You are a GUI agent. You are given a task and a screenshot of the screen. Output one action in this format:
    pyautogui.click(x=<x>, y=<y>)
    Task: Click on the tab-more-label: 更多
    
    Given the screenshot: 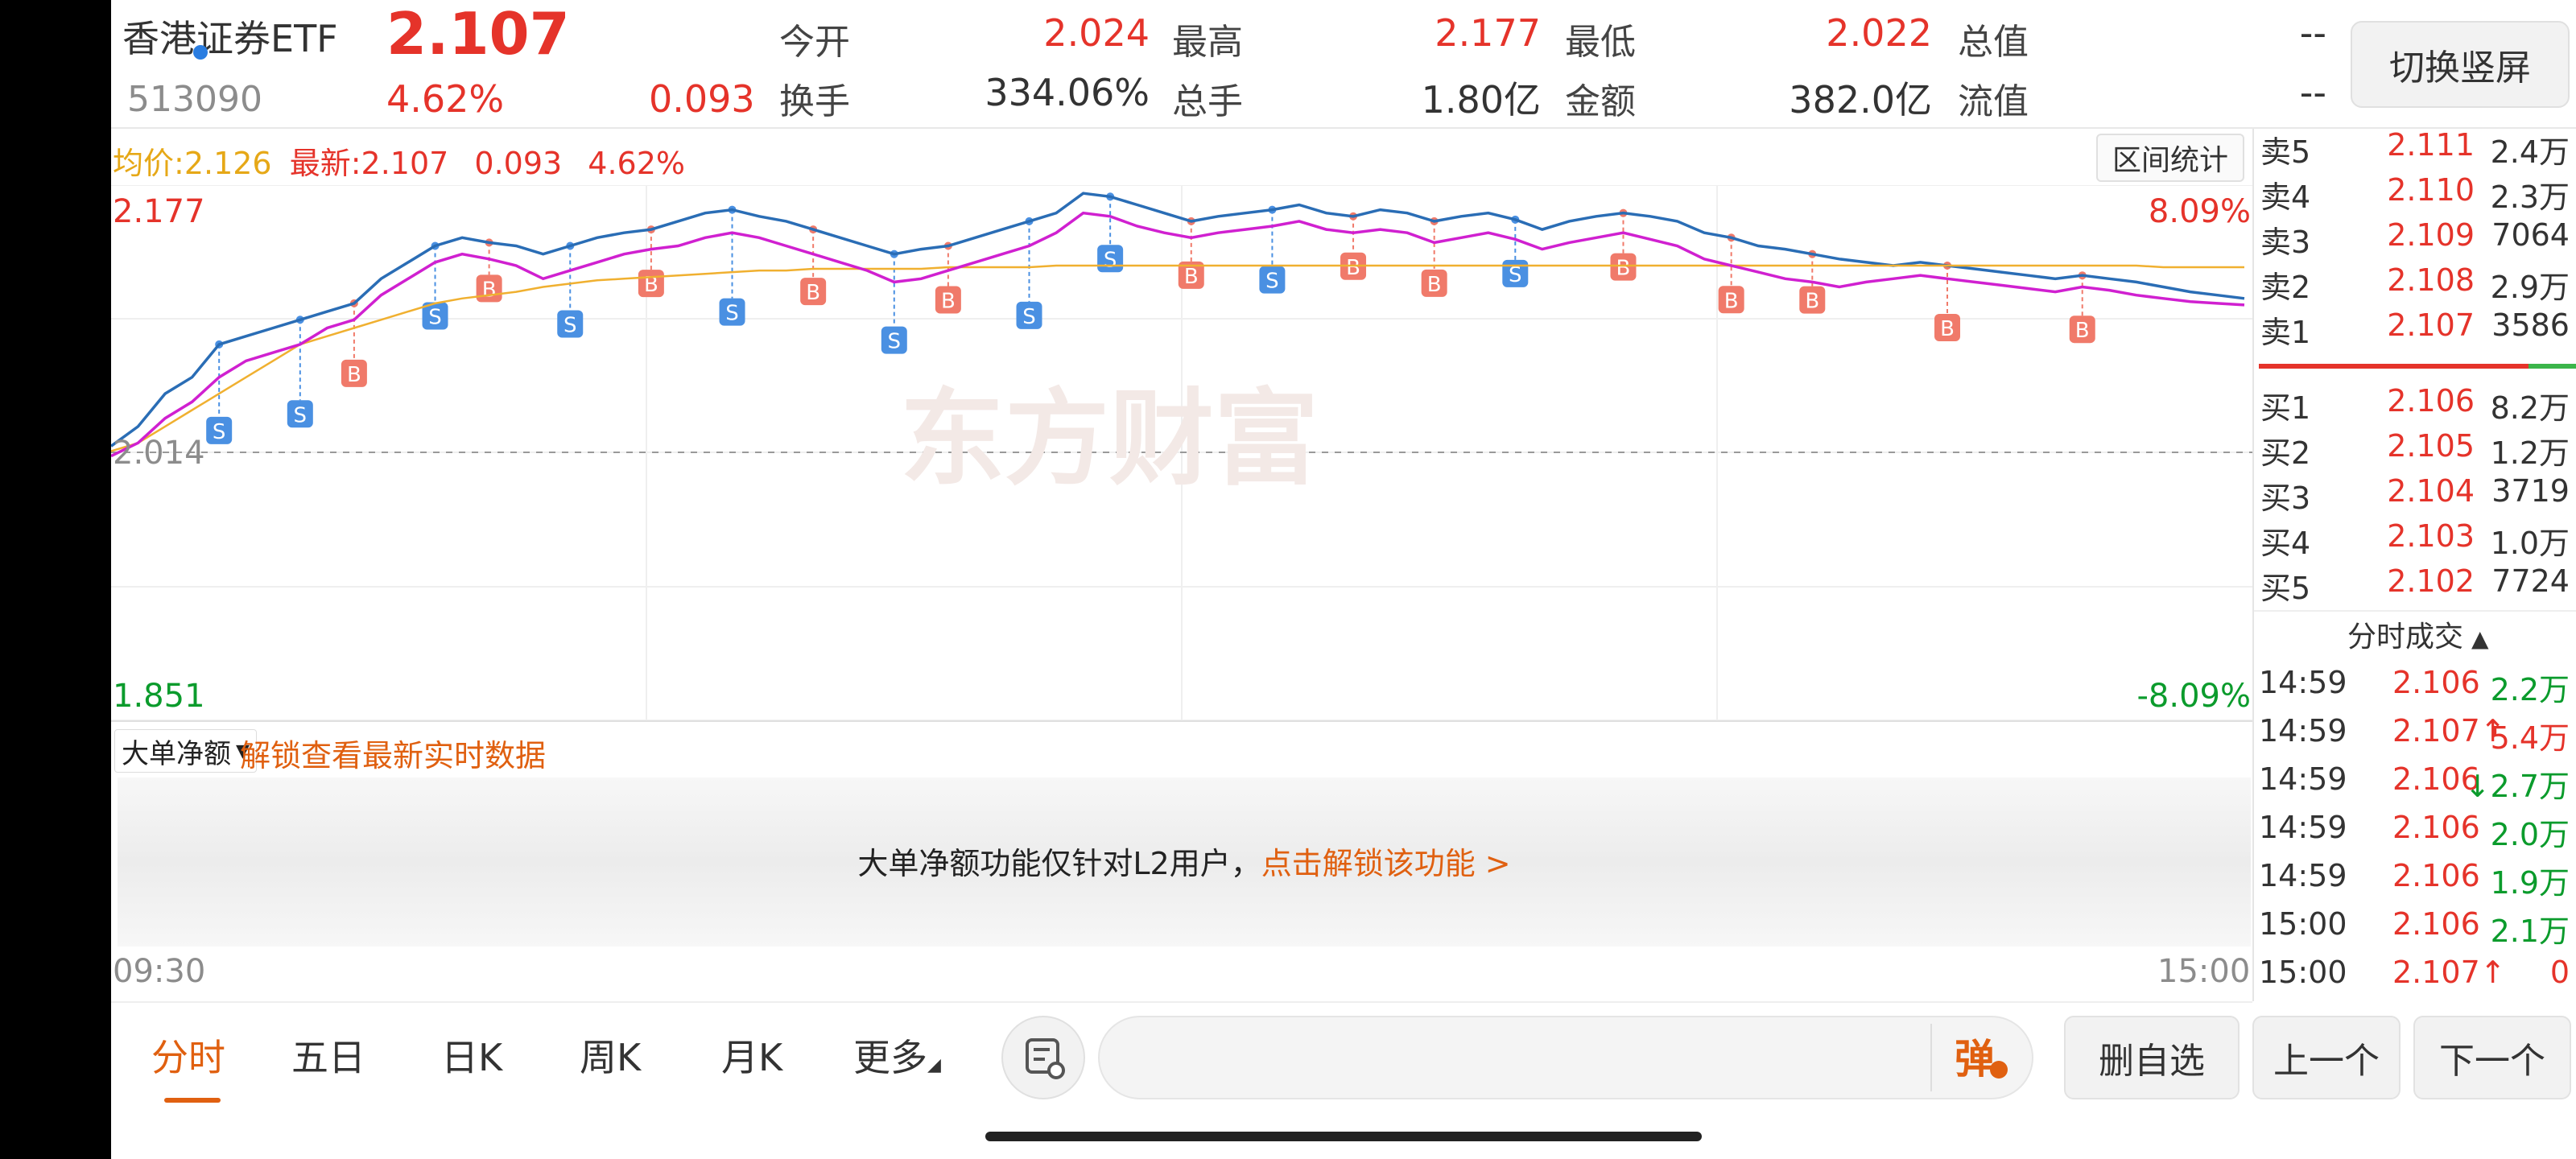 What is the action you would take?
    pyautogui.click(x=890, y=1057)
    